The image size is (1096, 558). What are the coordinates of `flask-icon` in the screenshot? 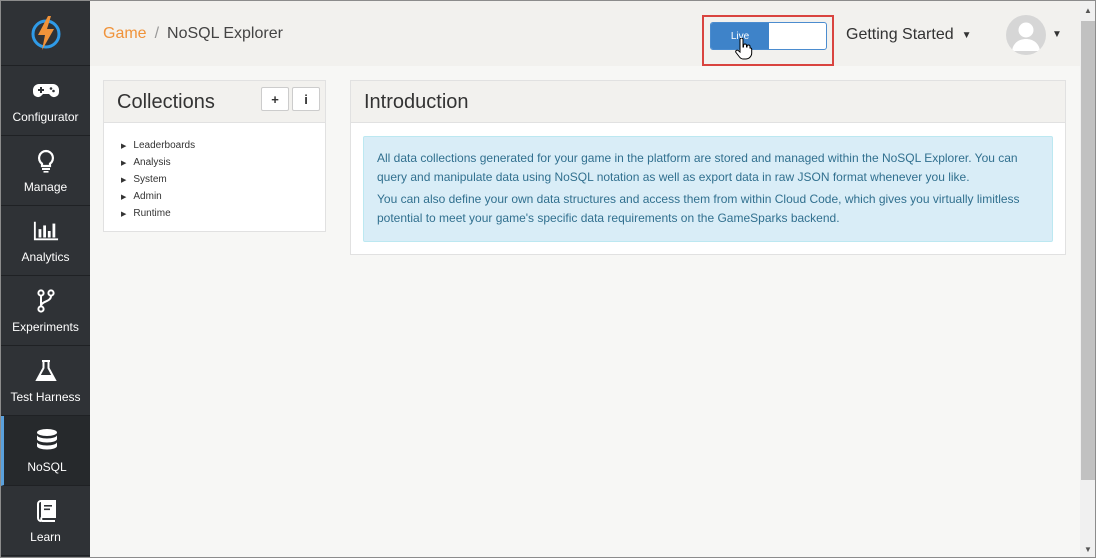 It's located at (46, 371).